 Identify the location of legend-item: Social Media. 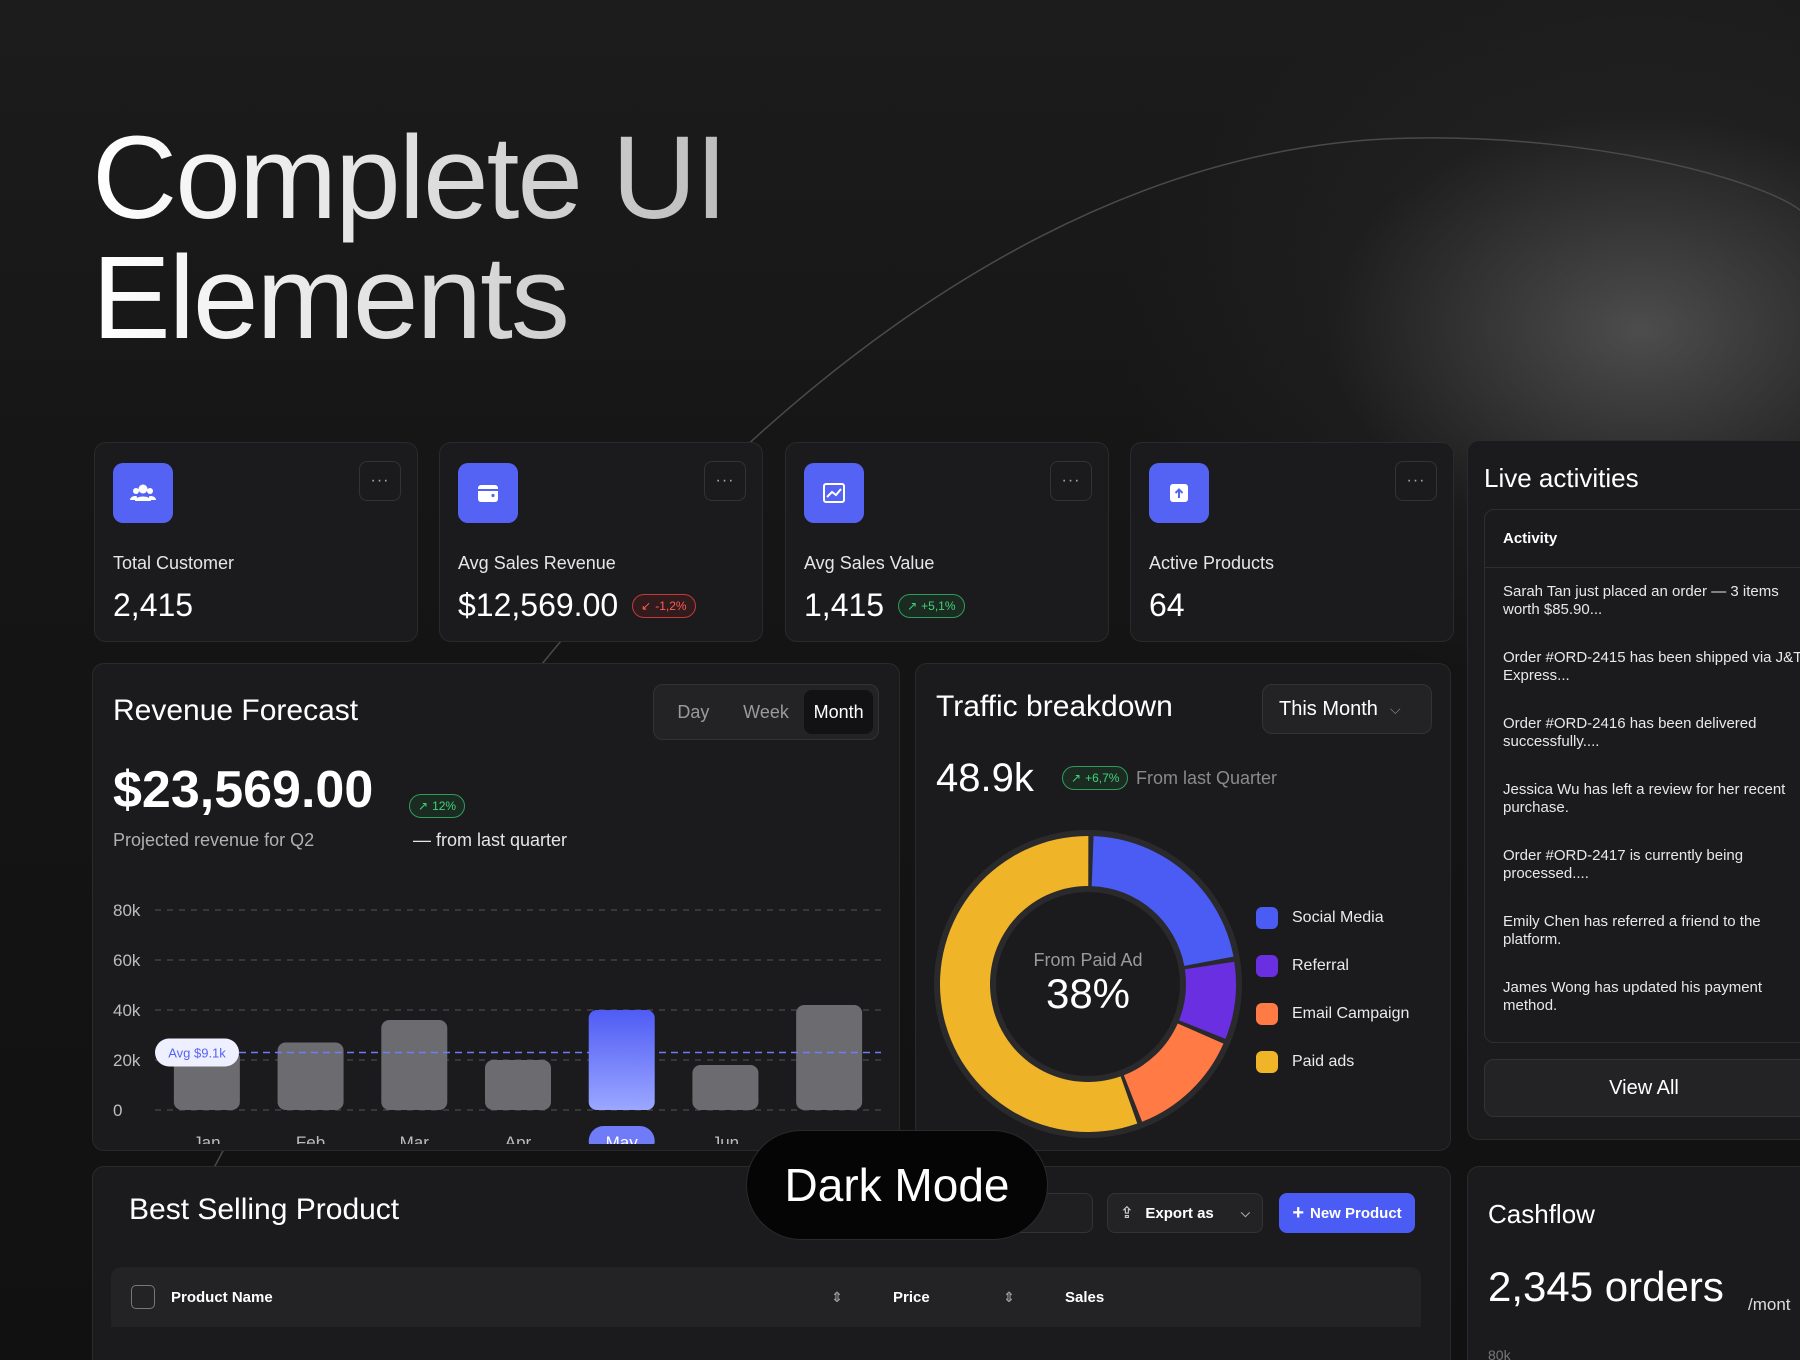
(1332, 918).